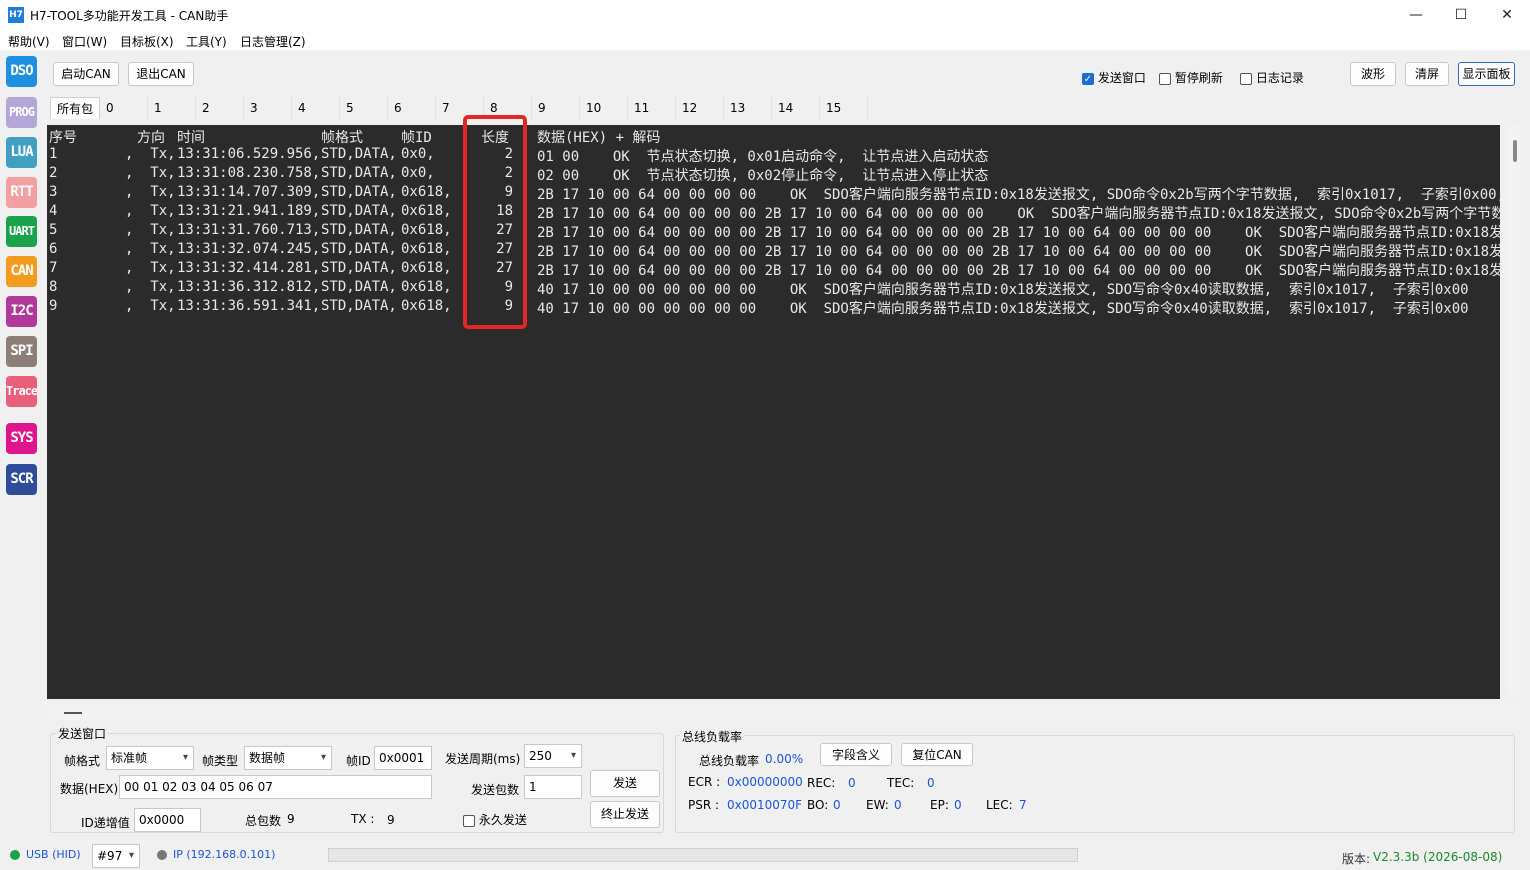  Describe the element at coordinates (16, 15) in the screenshot. I see `app-icon: H7` at that location.